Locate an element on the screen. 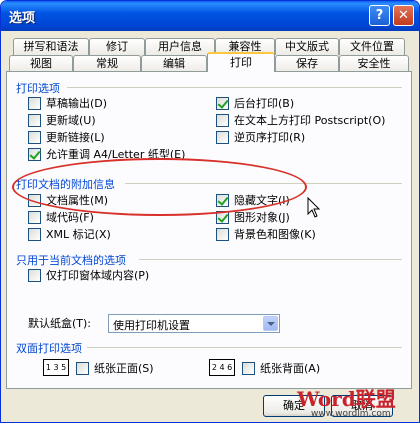 Image resolution: width=420 pixels, height=423 pixels. hidden-text-option: 隐藏文字(I) is located at coordinates (253, 200).